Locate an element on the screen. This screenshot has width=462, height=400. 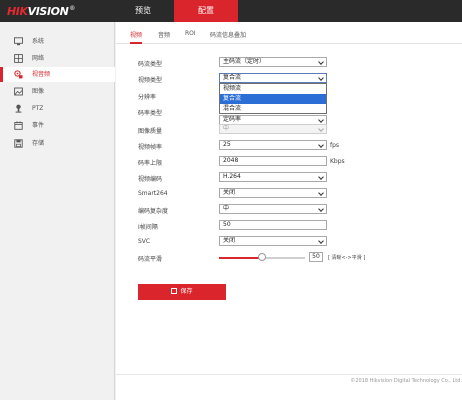
frame-rate-label: 视频帧率 is located at coordinates (150, 147).